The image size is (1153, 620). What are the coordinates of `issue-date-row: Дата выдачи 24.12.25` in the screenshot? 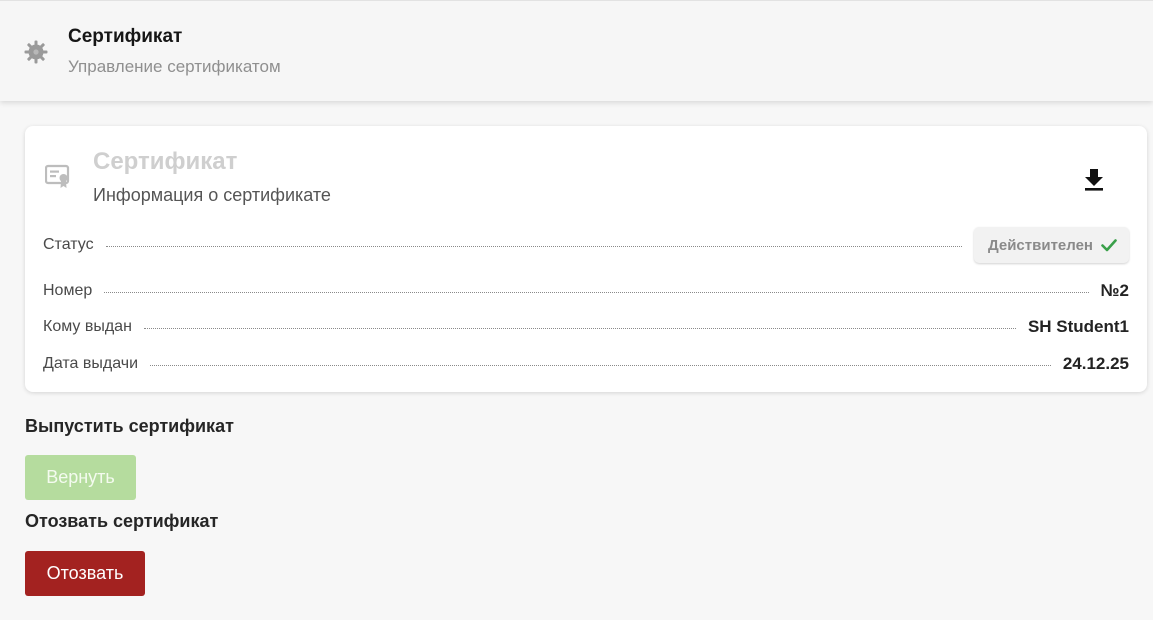 It's located at (586, 364).